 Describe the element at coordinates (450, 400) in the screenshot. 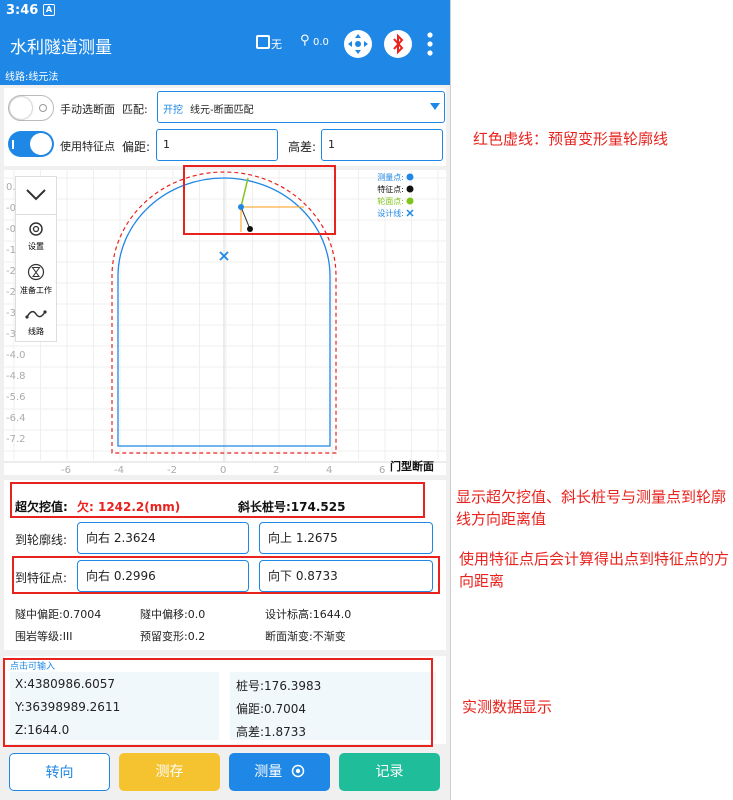

I see `divider` at that location.